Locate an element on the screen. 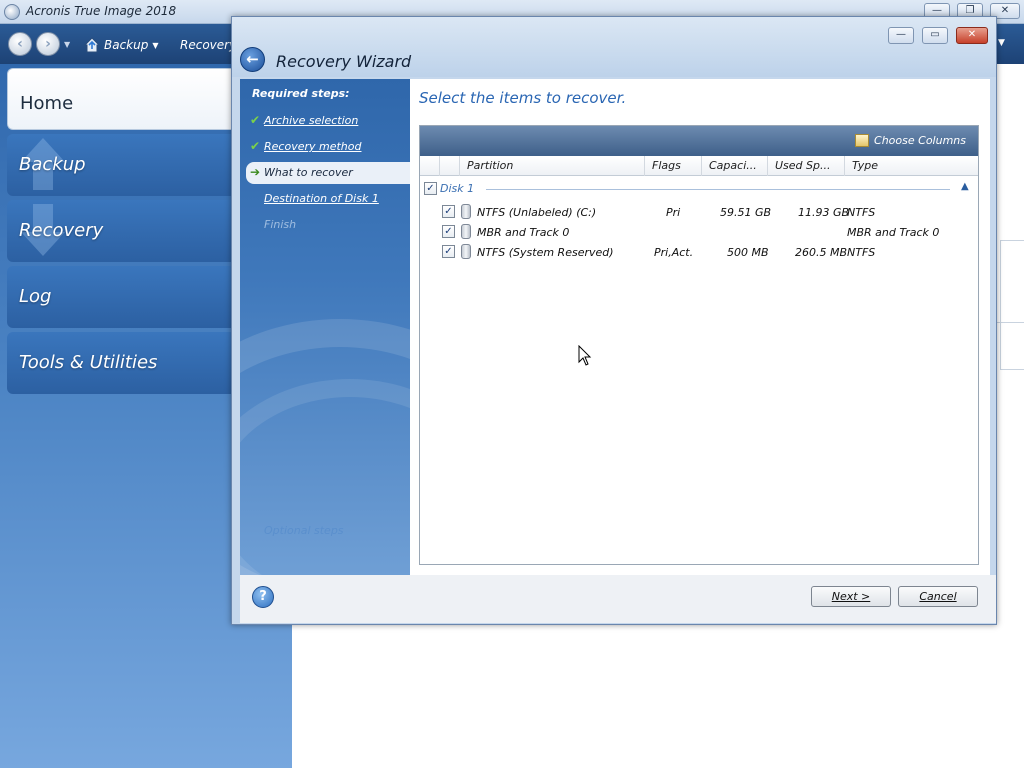  collapse-chevron-icon: ▲ is located at coordinates (965, 186).